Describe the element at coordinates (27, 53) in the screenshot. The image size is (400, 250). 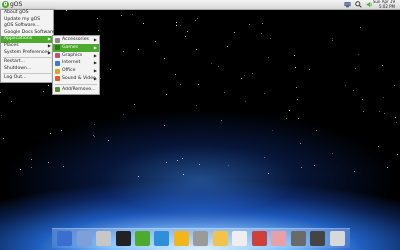
I see `menu-item-system-preferences: System Preferences ▶` at that location.